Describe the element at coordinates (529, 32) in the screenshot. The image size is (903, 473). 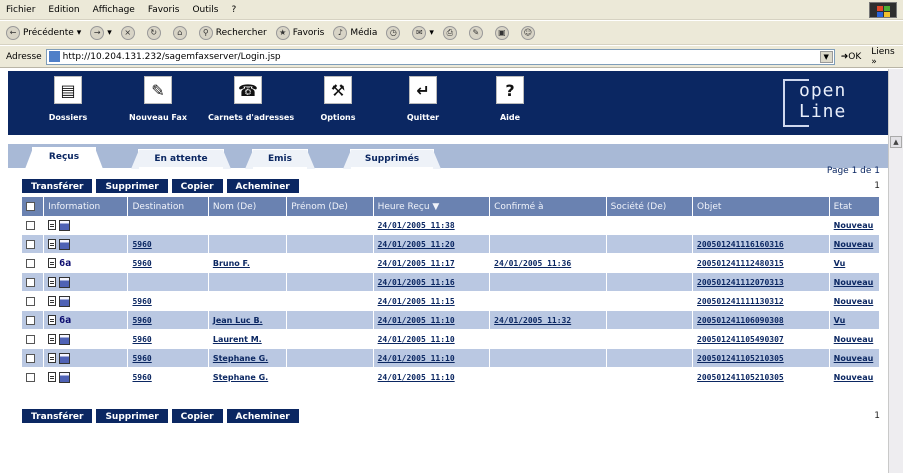
I see `messenger-button: ☺` at that location.